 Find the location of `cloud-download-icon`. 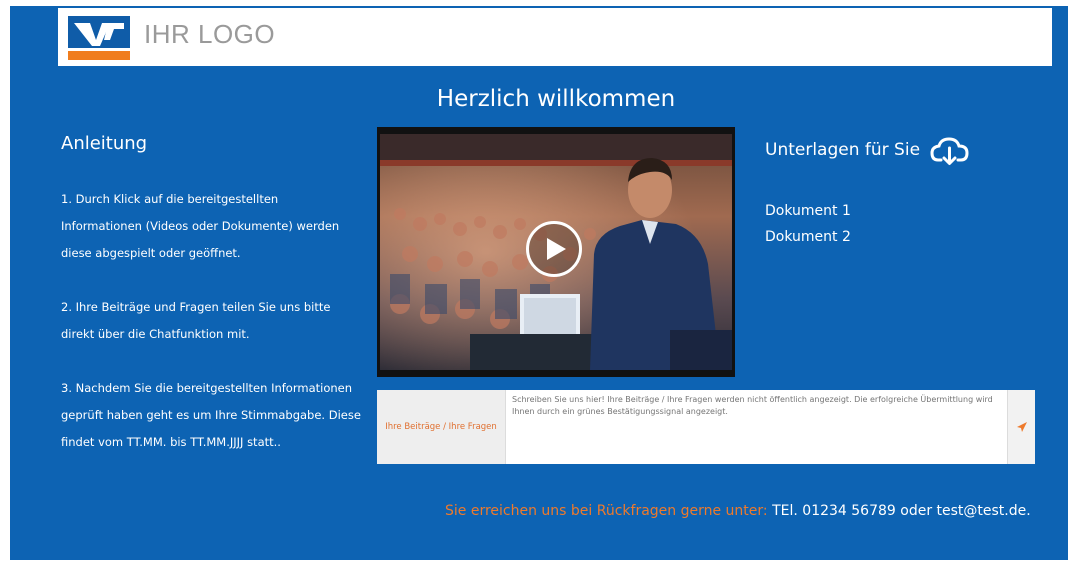

cloud-download-icon is located at coordinates (950, 151).